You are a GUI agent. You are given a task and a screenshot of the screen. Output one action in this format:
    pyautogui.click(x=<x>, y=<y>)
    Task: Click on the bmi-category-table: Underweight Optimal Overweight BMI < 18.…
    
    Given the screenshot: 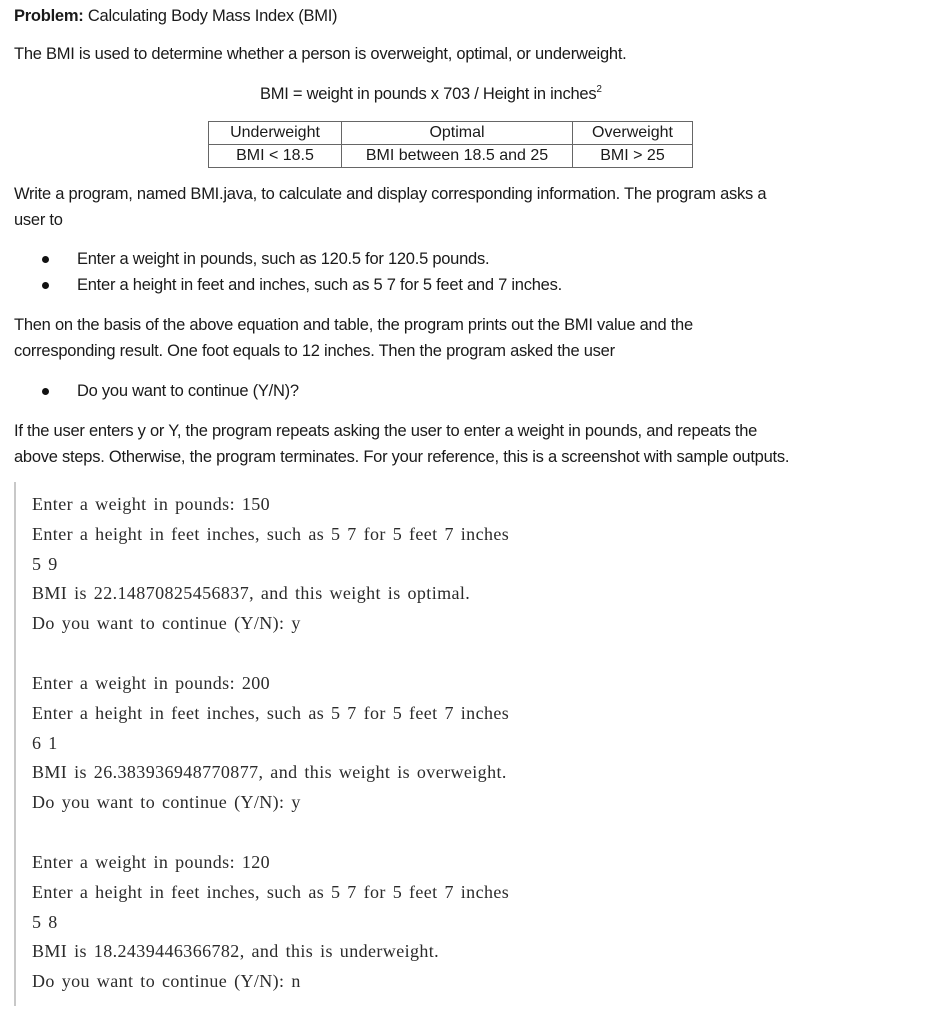 What is the action you would take?
    pyautogui.click(x=450, y=144)
    